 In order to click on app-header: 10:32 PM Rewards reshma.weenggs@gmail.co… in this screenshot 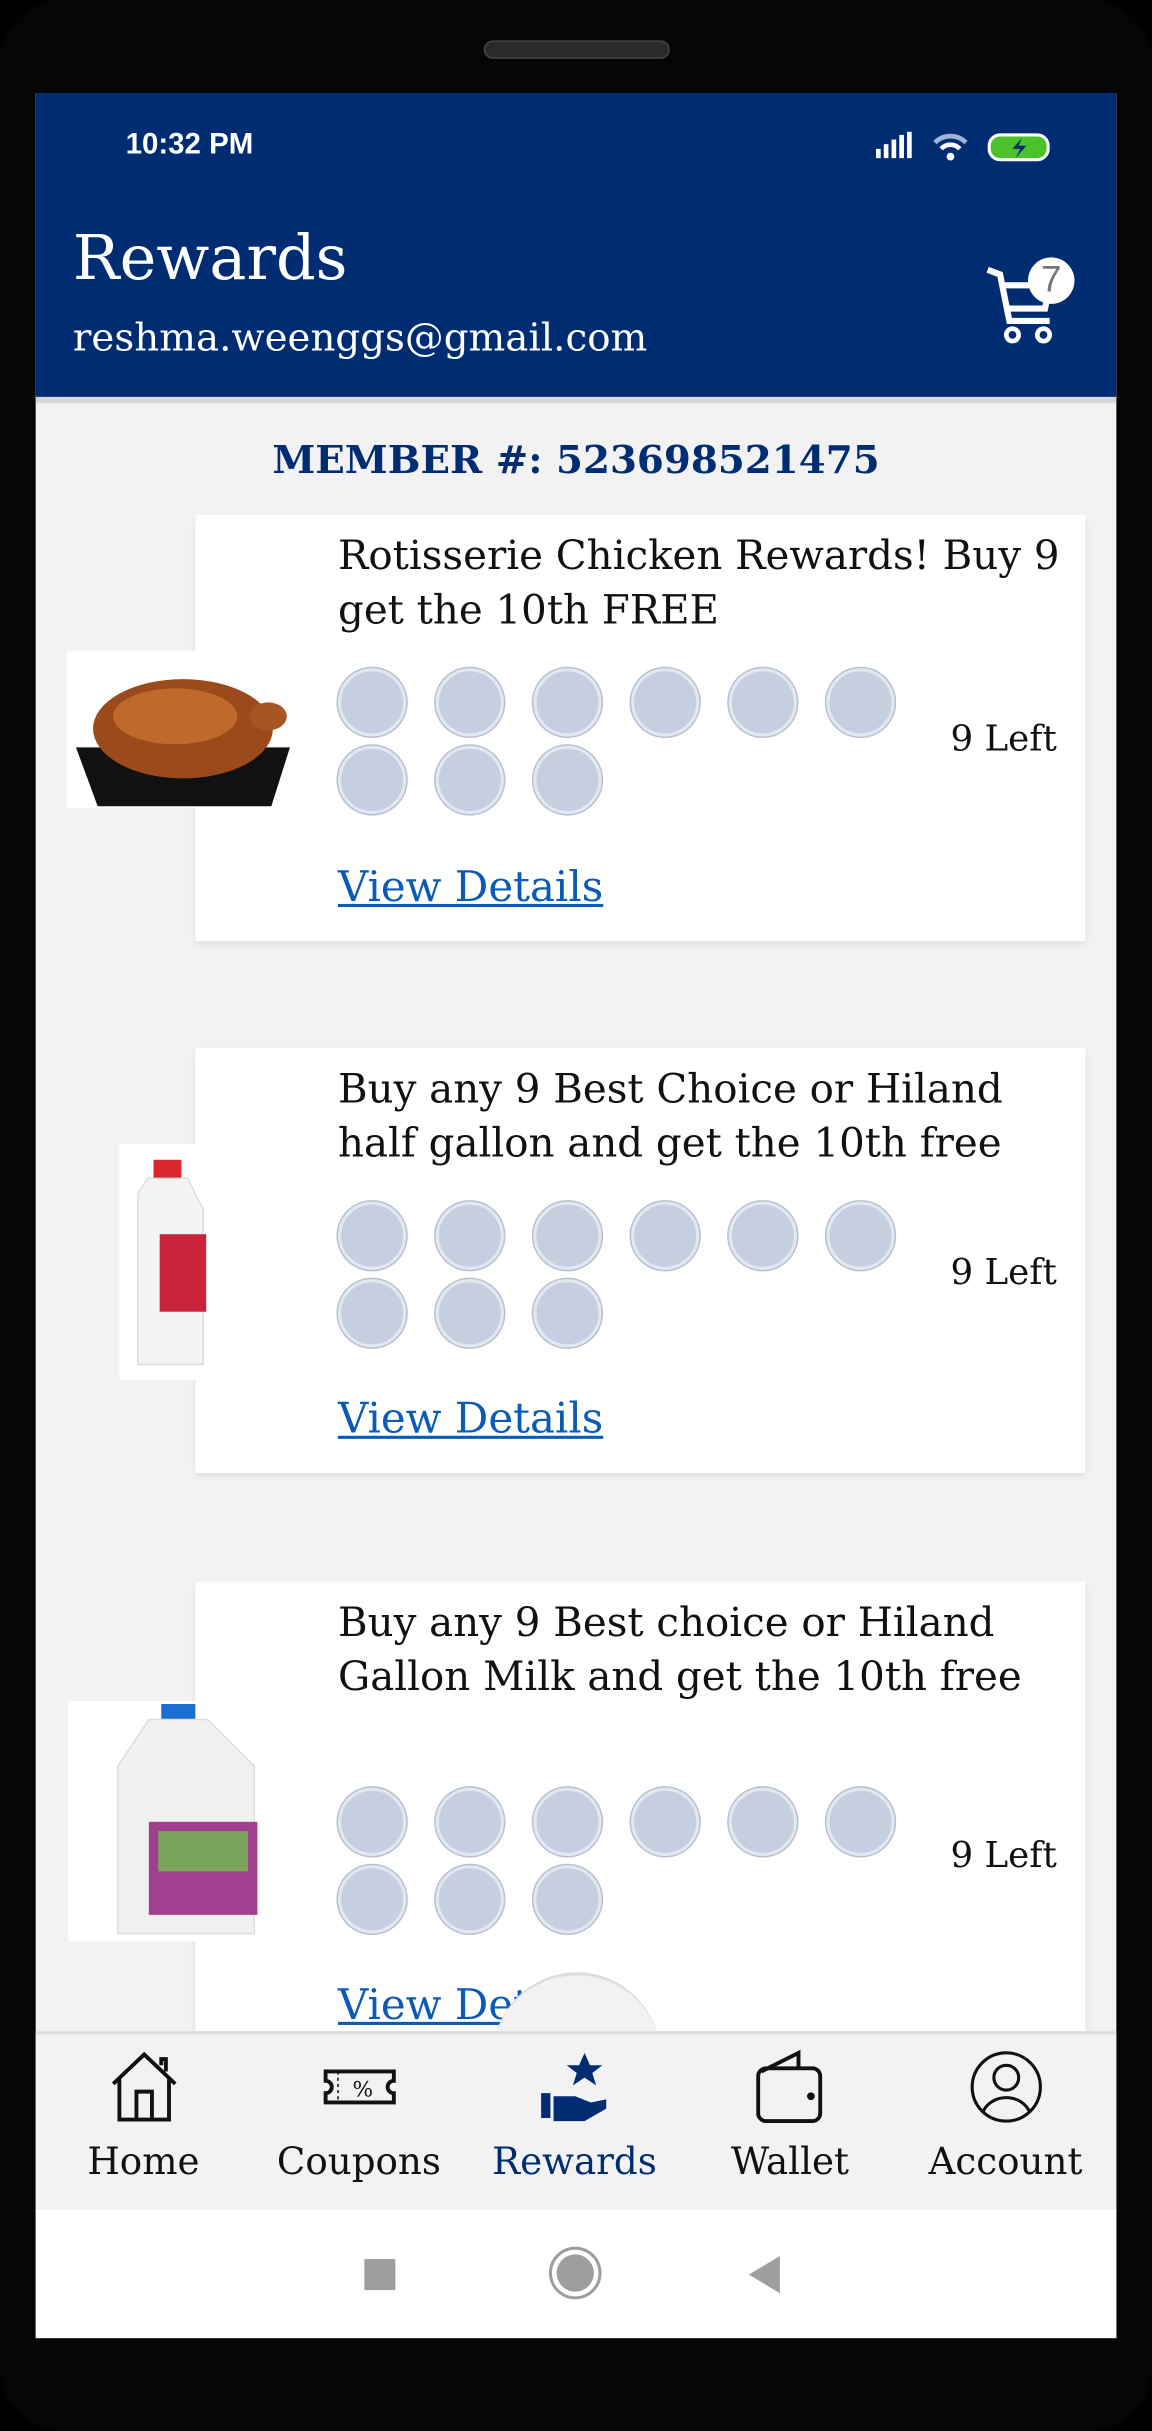, I will do `click(576, 245)`.